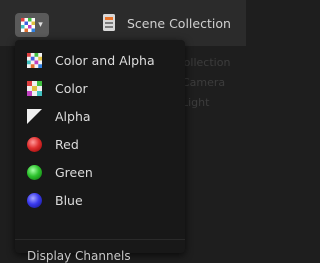 The image size is (320, 263). What do you see at coordinates (34, 172) in the screenshot?
I see `green-ball-icon` at bounding box center [34, 172].